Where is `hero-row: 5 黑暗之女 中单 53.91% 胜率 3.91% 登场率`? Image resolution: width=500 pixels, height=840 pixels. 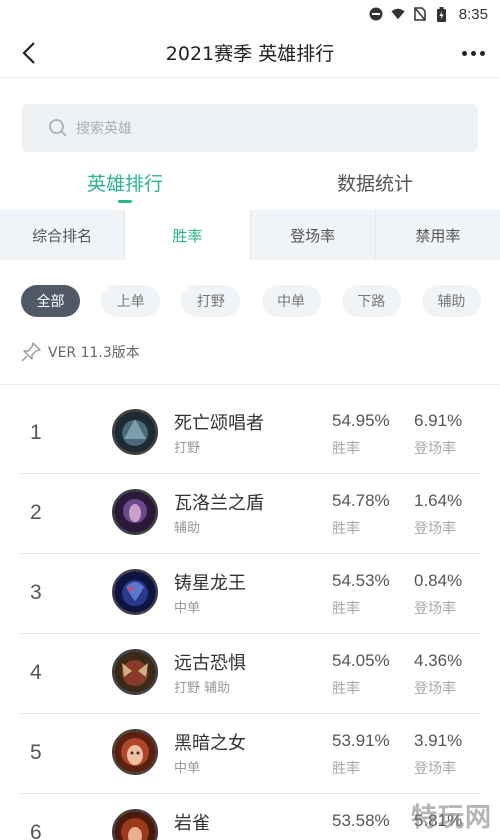 hero-row: 5 黑暗之女 中单 53.91% 胜率 3.91% 登场率 is located at coordinates (250, 754).